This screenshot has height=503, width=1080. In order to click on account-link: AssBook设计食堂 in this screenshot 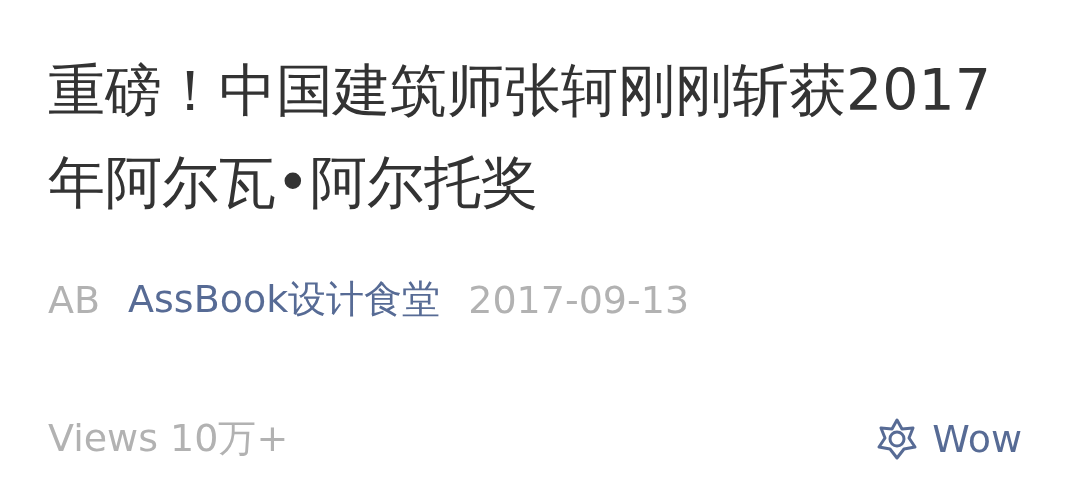, I will do `click(284, 299)`.